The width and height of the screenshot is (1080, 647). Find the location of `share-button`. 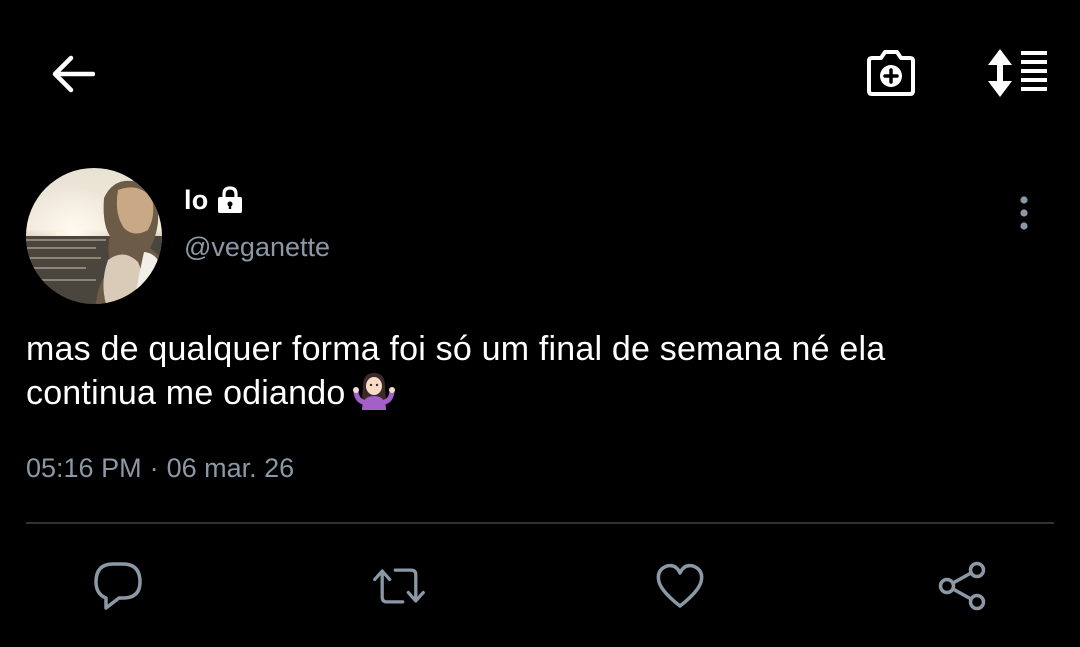

share-button is located at coordinates (962, 586).